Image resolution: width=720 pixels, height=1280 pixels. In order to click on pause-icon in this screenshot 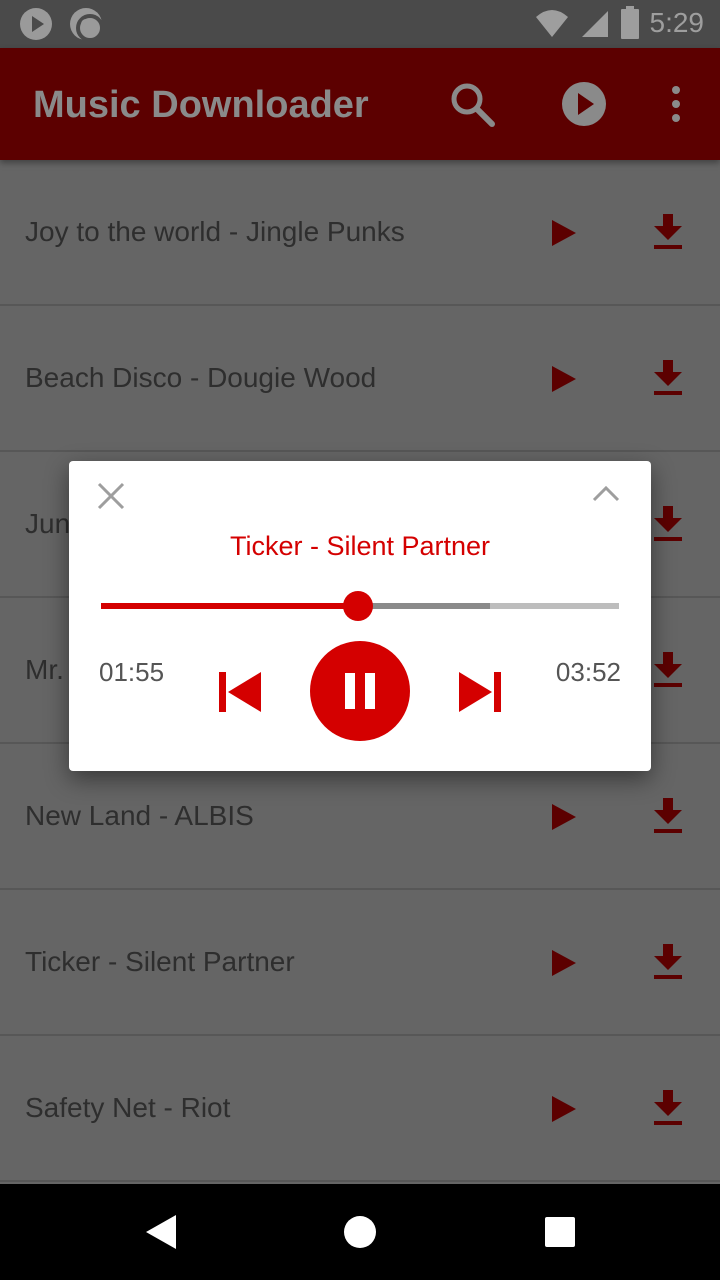, I will do `click(360, 691)`.